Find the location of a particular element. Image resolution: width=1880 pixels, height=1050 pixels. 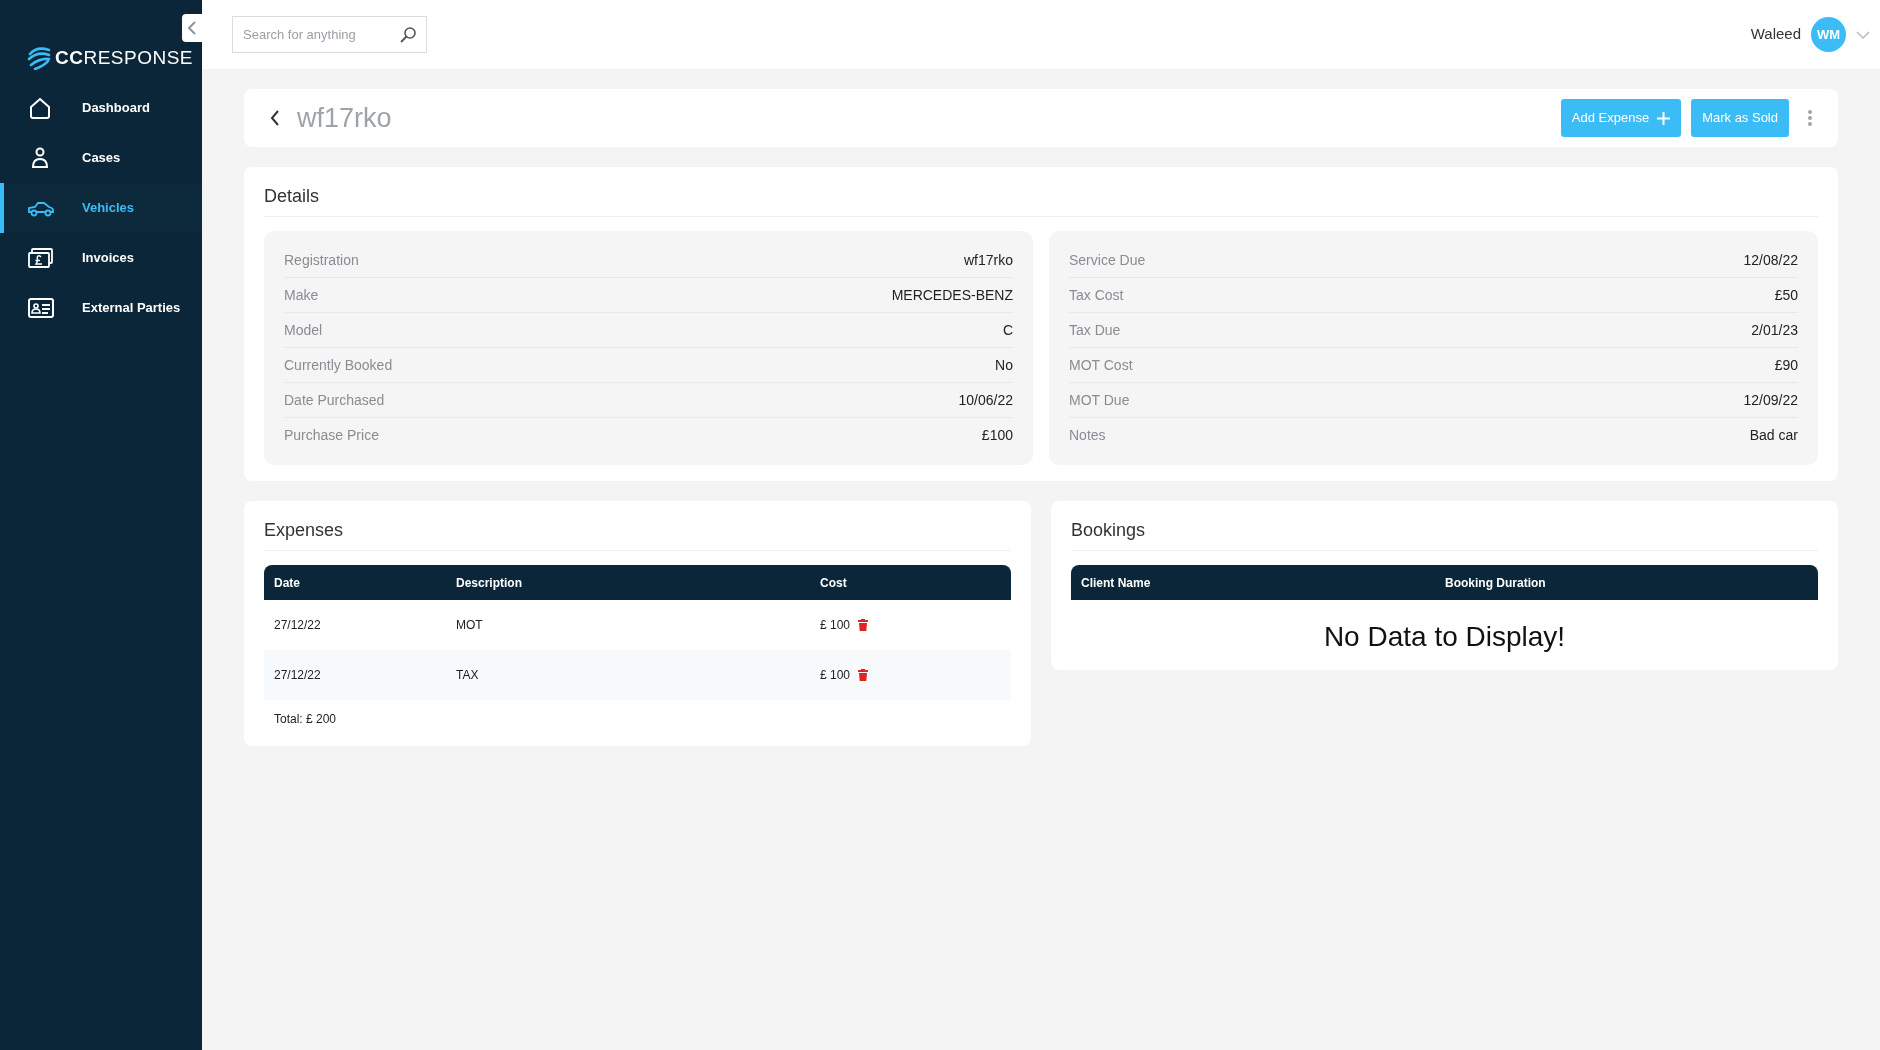

detail-value: No is located at coordinates (1004, 365).